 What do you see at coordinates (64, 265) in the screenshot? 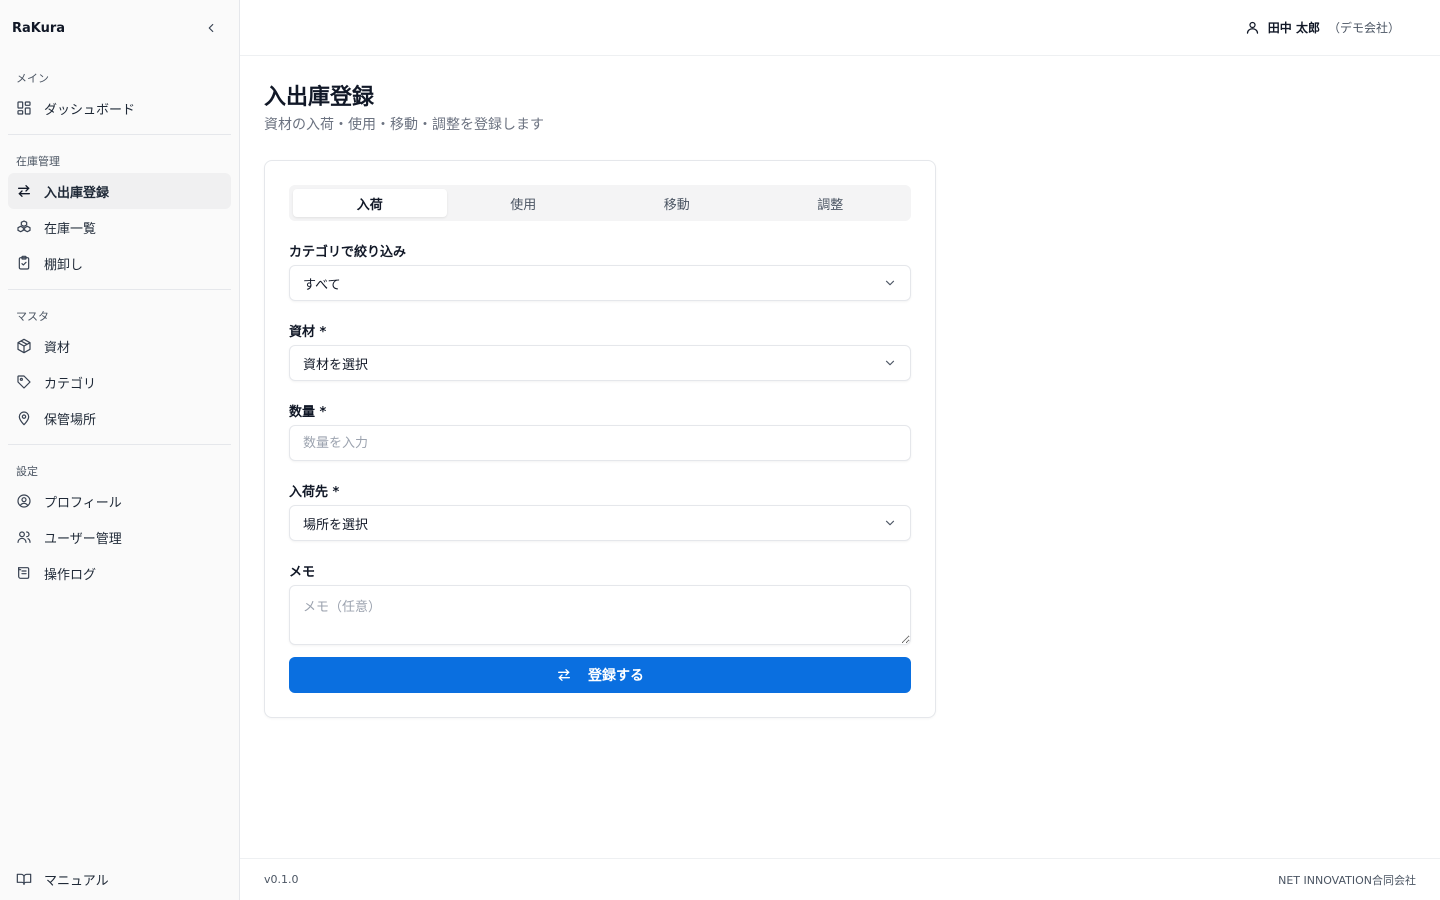
I see `sidebar-item-label: 棚卸し` at bounding box center [64, 265].